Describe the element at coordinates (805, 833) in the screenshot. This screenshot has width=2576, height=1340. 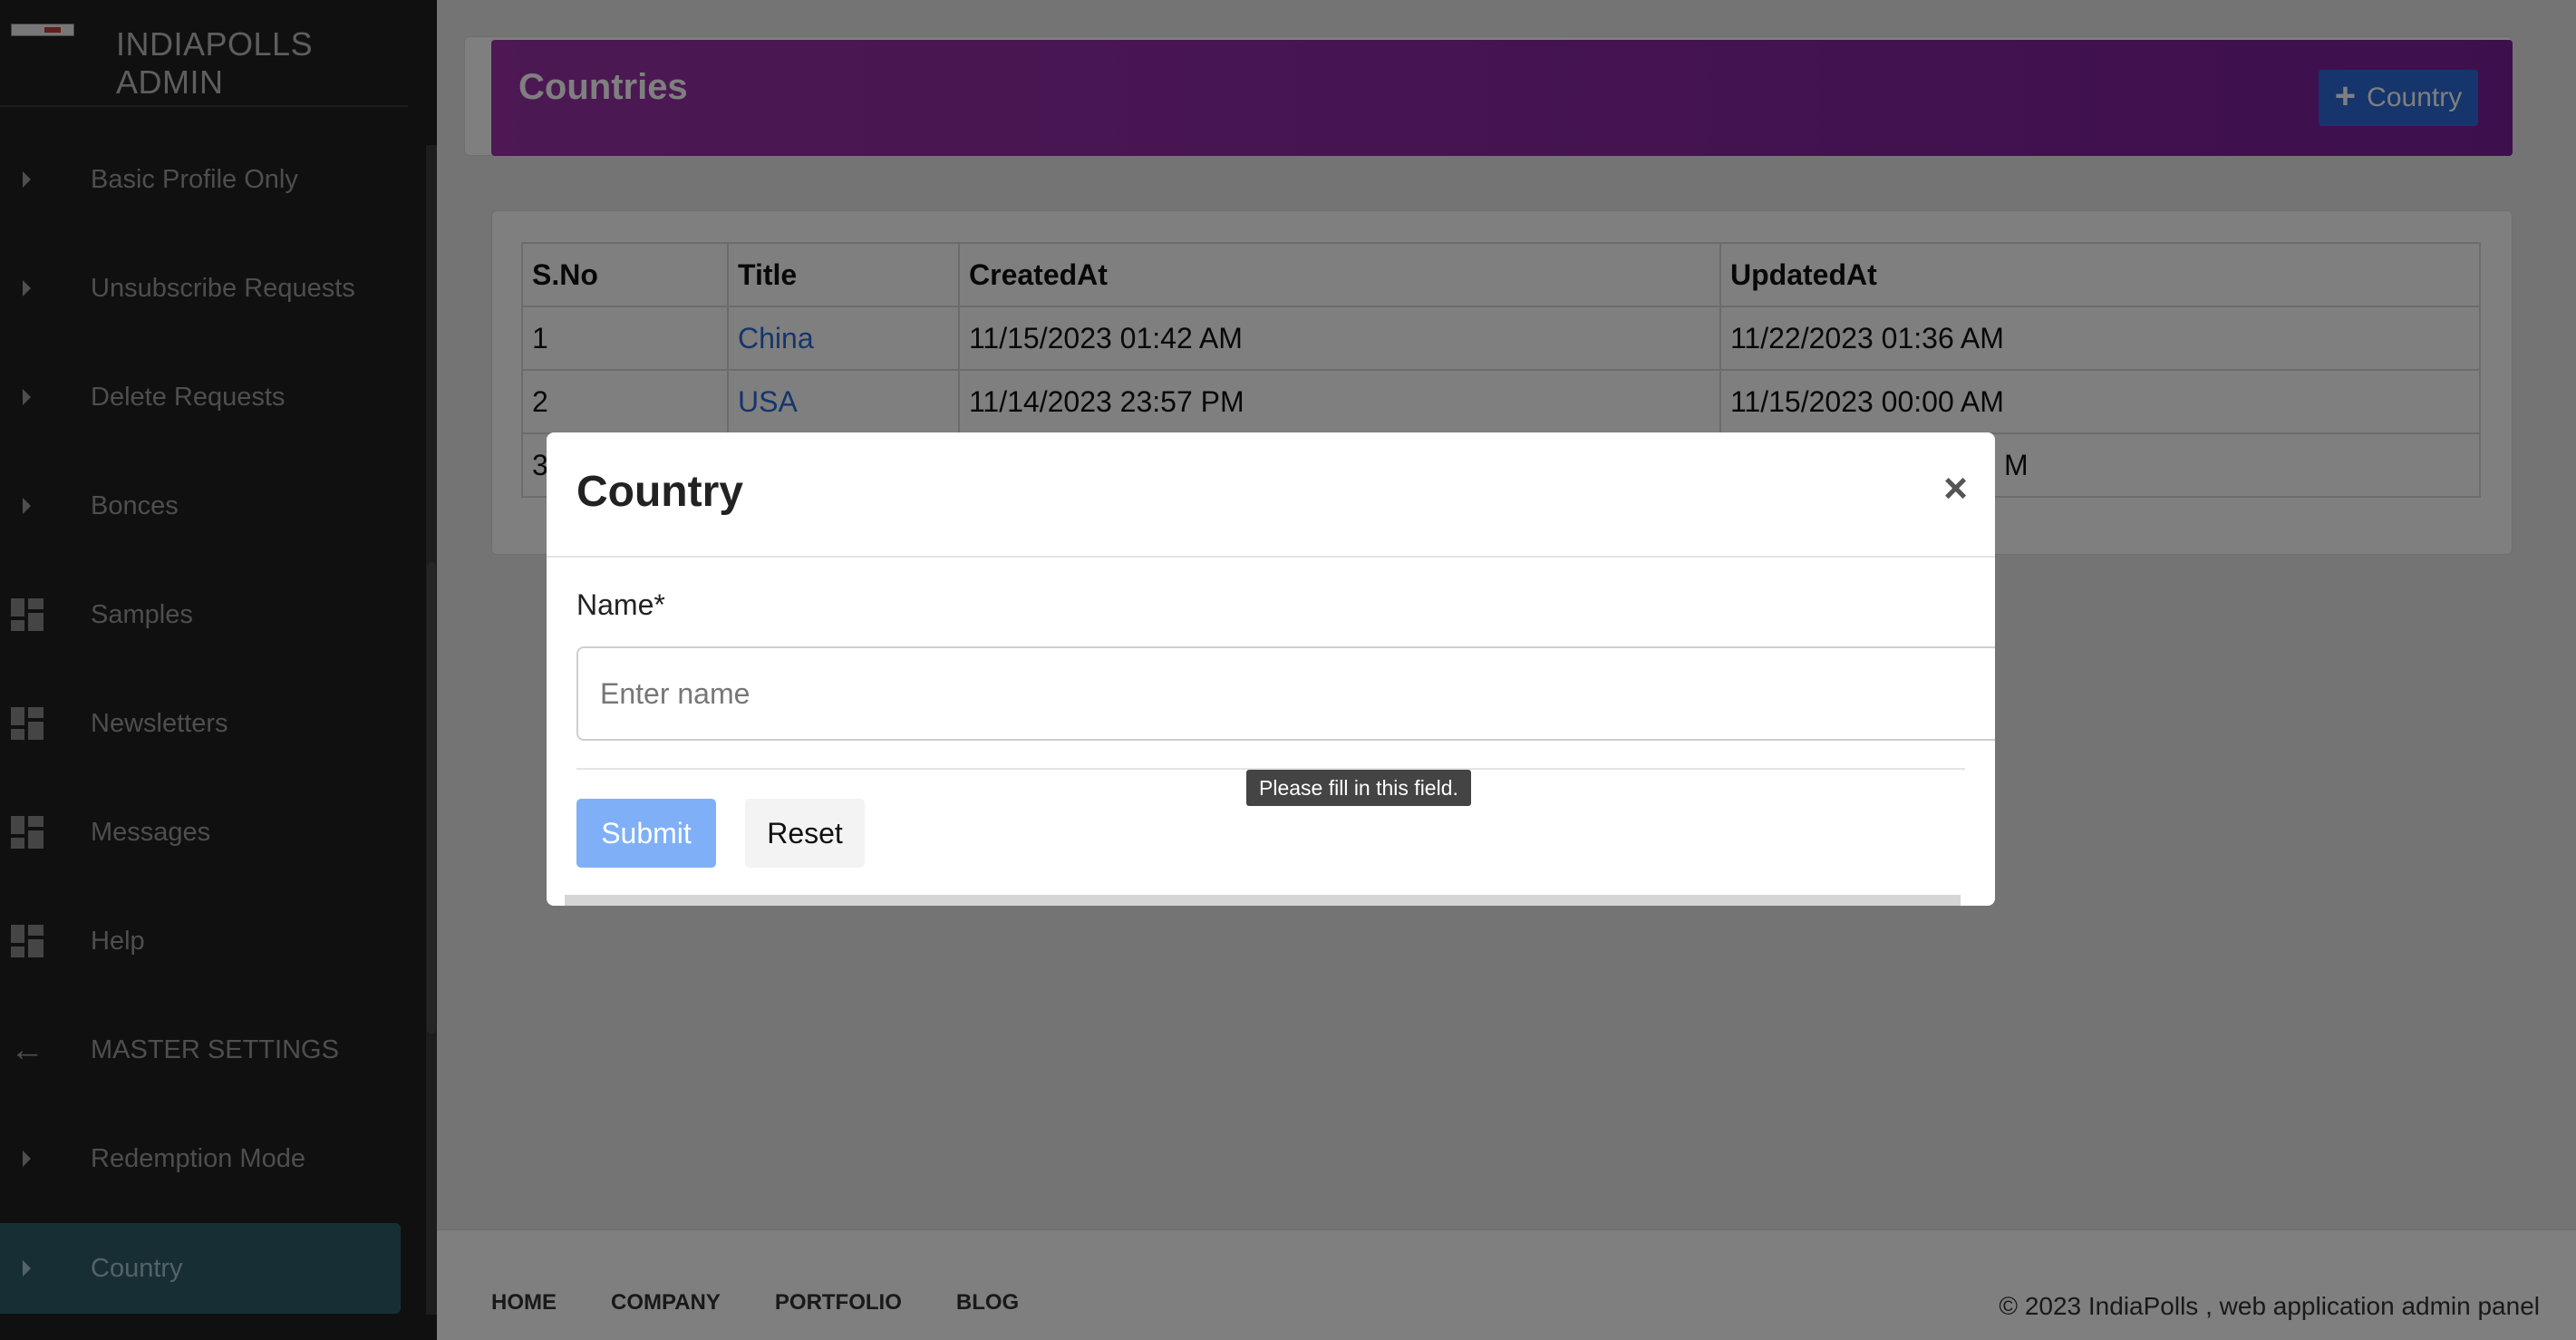
I see `reset-button: Reset` at that location.